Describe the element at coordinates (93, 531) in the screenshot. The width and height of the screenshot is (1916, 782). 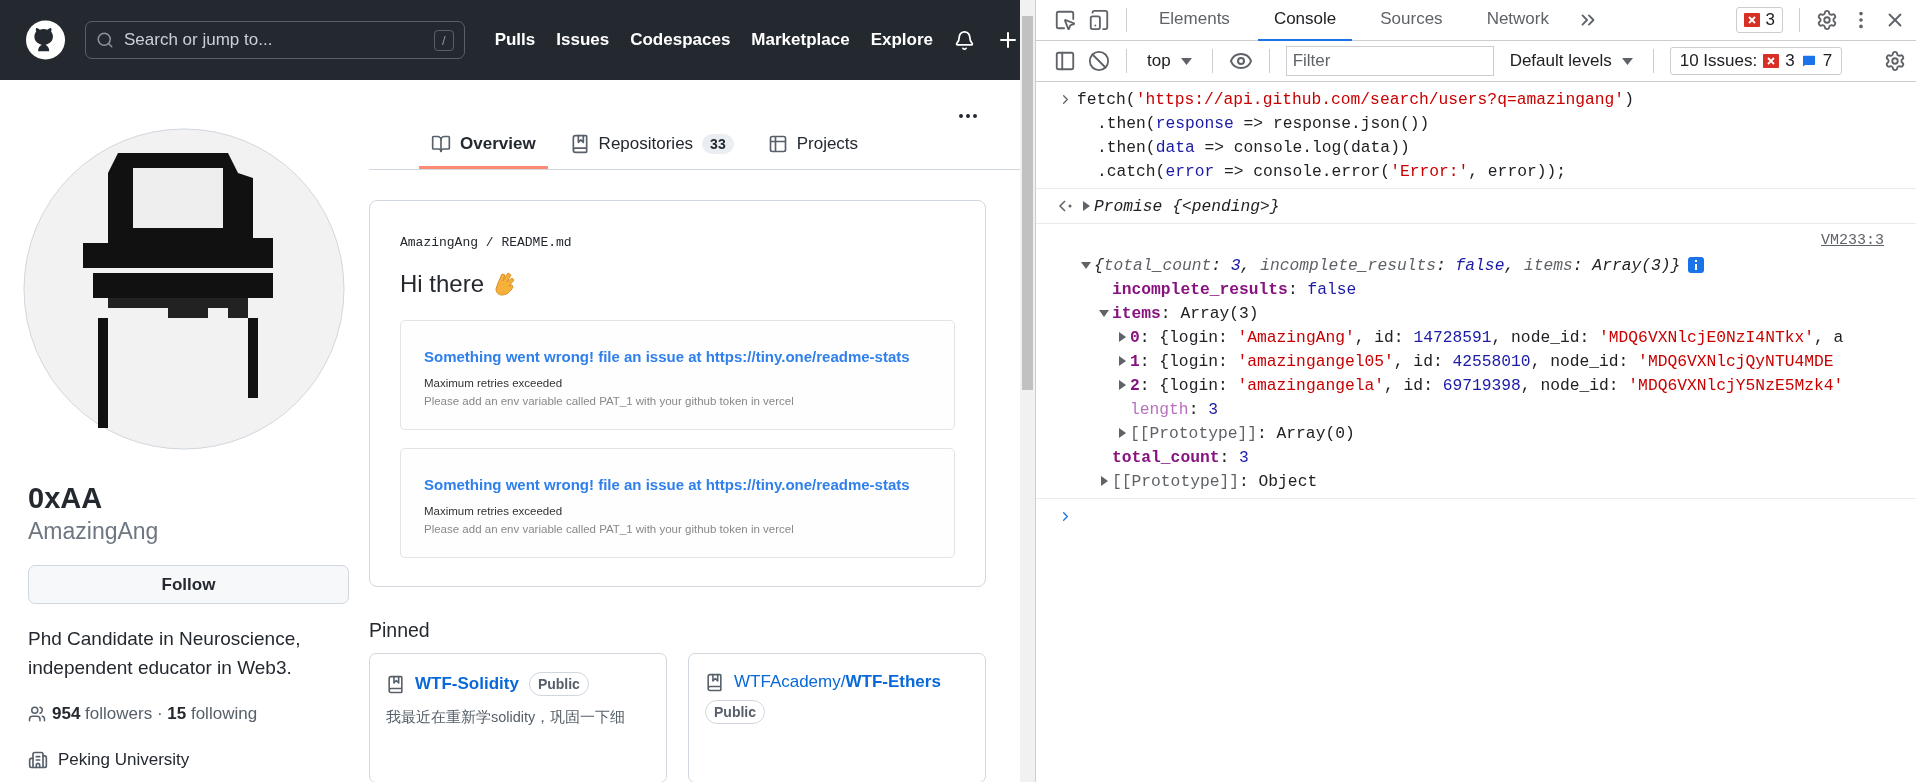
I see `profile-username: AmazingAng` at that location.